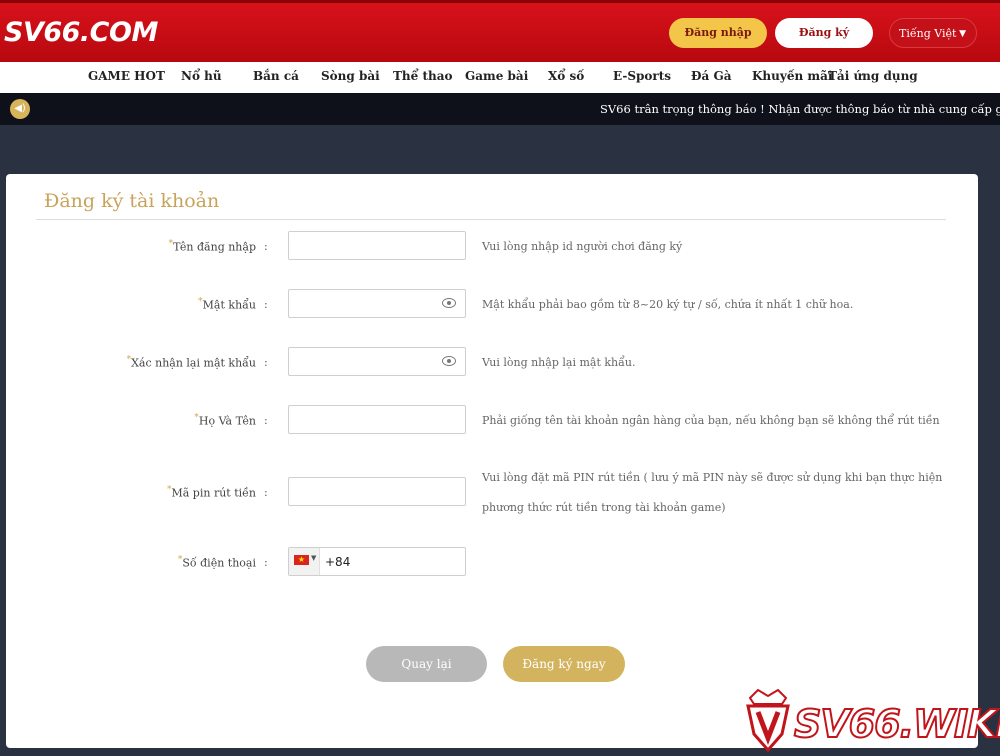  I want to click on register-button: Đăng ký, so click(824, 33).